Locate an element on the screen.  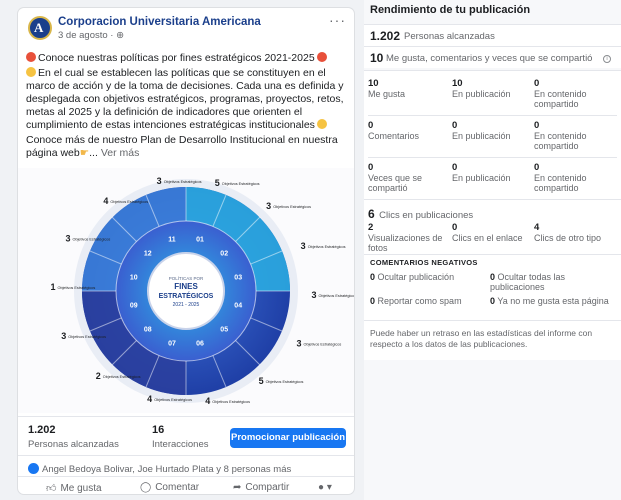
policy-number-02: 02 is located at coordinates (224, 253).